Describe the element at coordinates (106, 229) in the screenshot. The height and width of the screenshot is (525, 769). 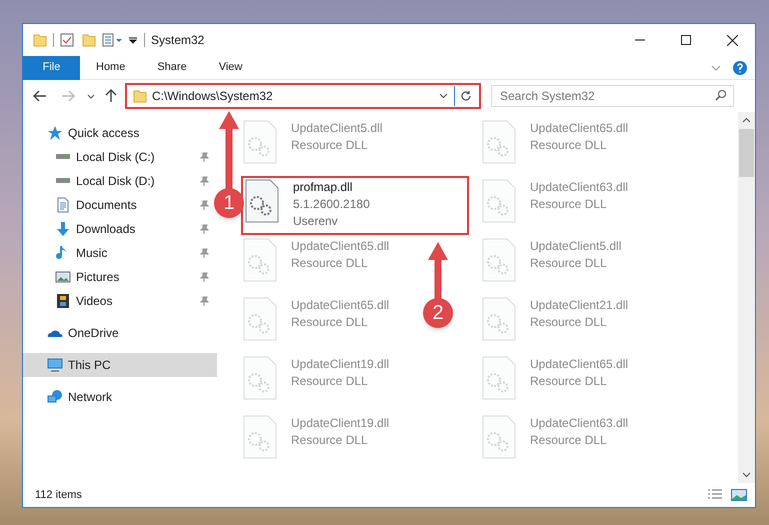
I see `nav-label: Downloads` at that location.